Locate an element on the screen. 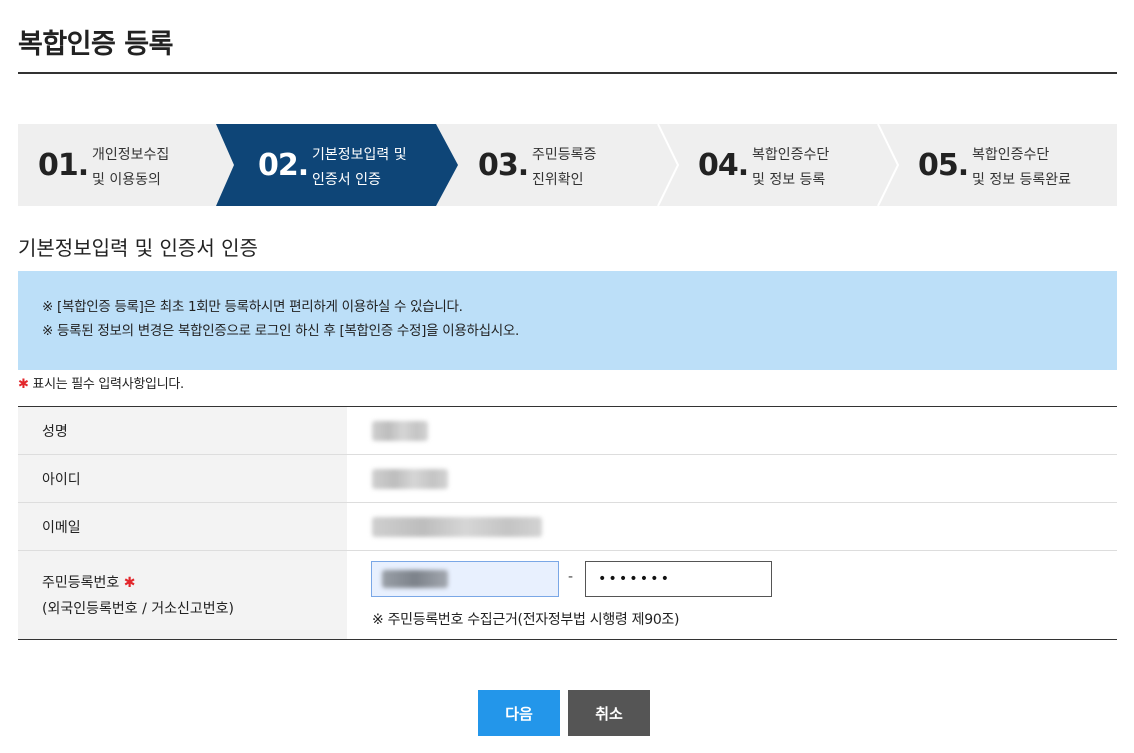 The image size is (1134, 753). step-4: 04. 복합인증수단 및 정보 등록 is located at coordinates (788, 165).